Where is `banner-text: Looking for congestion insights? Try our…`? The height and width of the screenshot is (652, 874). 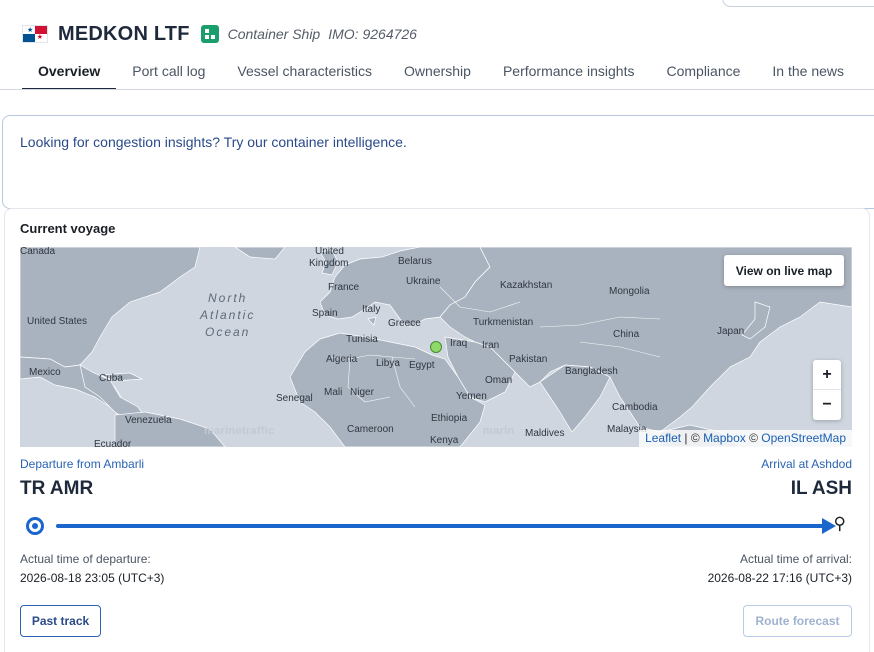 banner-text: Looking for congestion insights? Try our… is located at coordinates (213, 142).